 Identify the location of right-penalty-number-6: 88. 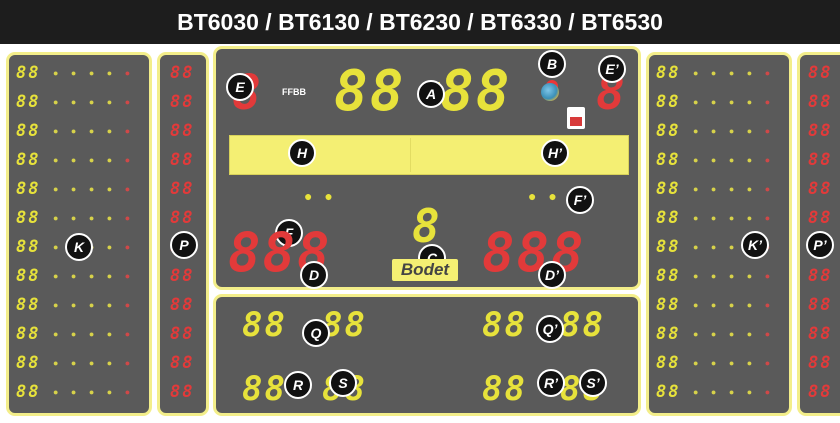
(820, 218).